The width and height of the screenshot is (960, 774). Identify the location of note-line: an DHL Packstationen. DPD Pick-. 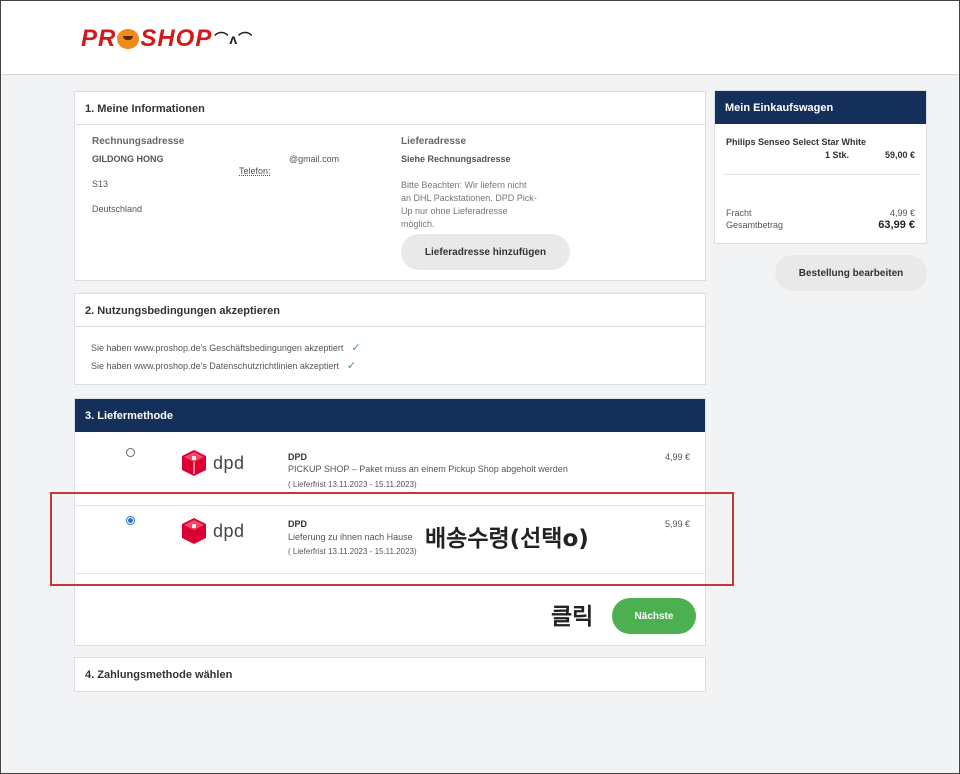
(469, 198).